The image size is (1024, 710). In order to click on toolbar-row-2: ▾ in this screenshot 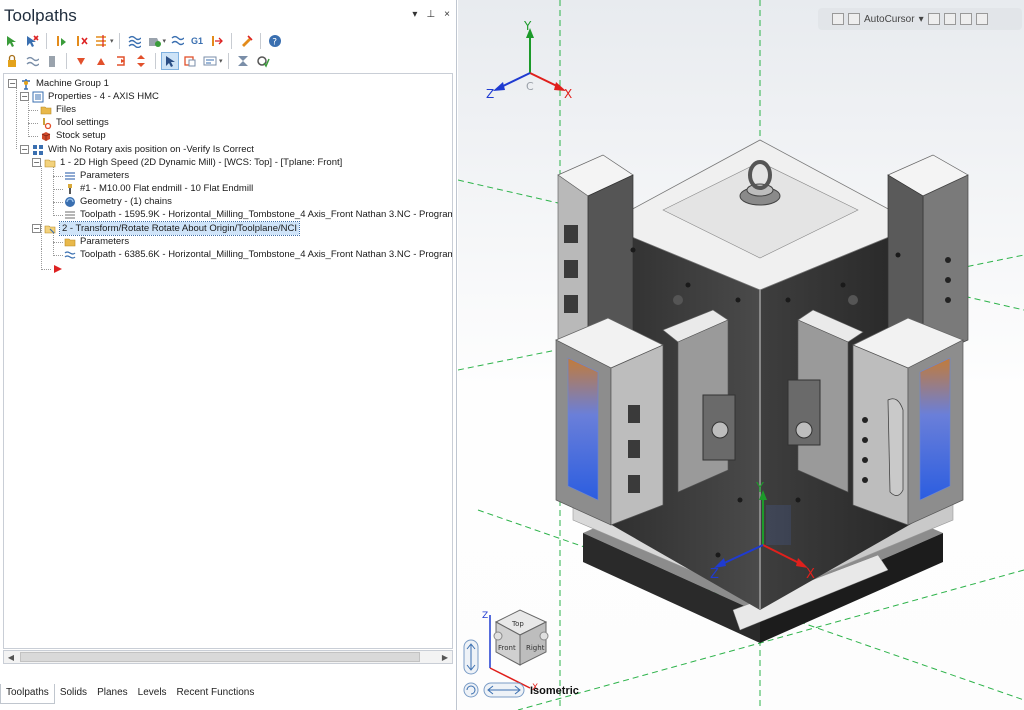, I will do `click(137, 61)`.